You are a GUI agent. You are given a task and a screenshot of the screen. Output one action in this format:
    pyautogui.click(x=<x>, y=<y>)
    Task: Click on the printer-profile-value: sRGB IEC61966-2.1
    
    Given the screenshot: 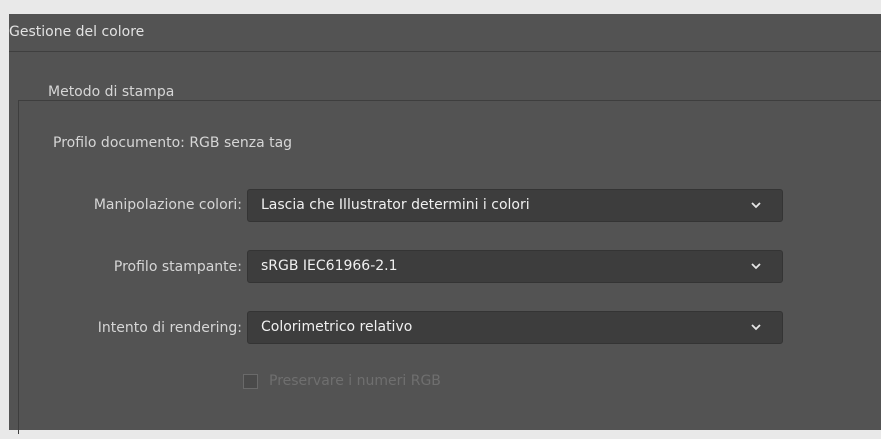 What is the action you would take?
    pyautogui.click(x=329, y=266)
    